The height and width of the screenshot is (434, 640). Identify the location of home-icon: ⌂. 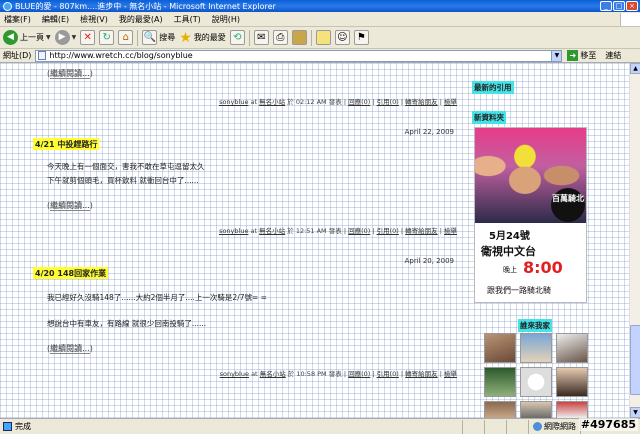
(126, 37).